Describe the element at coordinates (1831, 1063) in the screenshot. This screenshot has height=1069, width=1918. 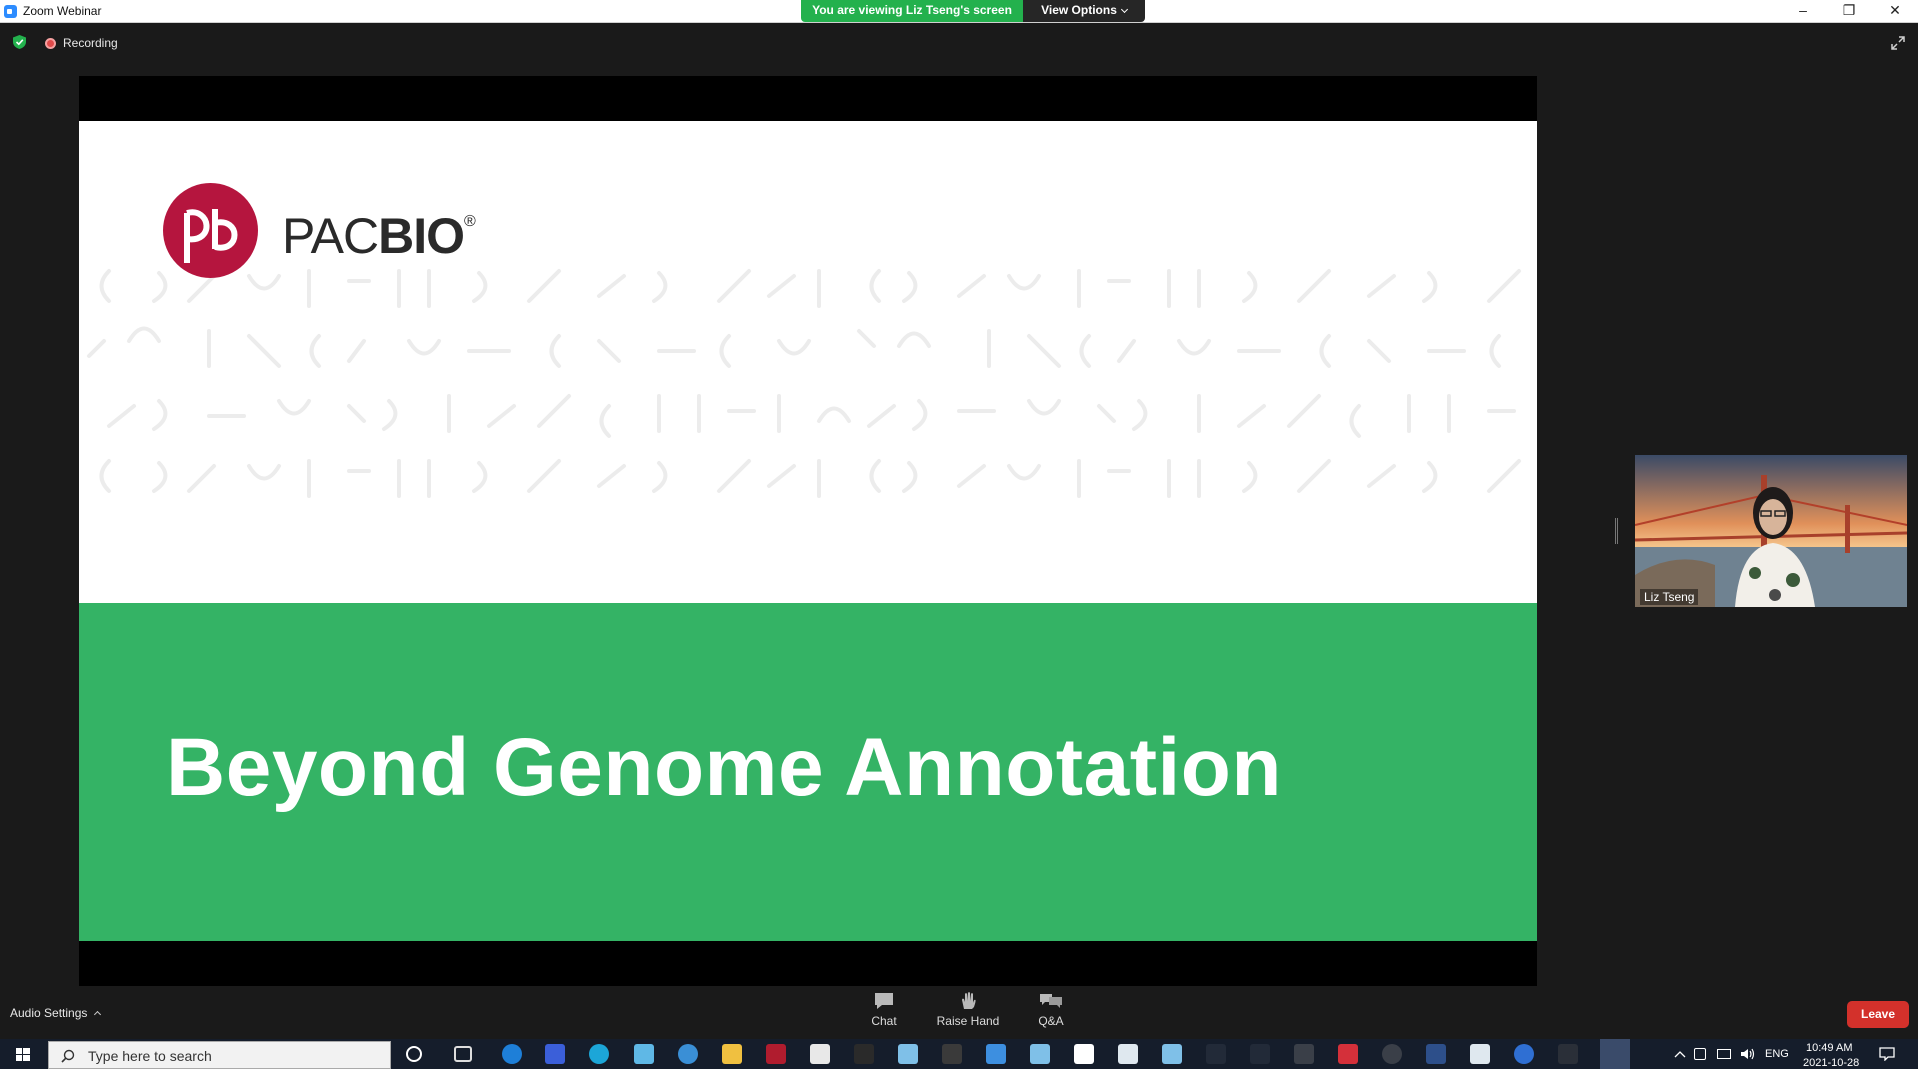
I see `clock-date: 2021-10-28` at that location.